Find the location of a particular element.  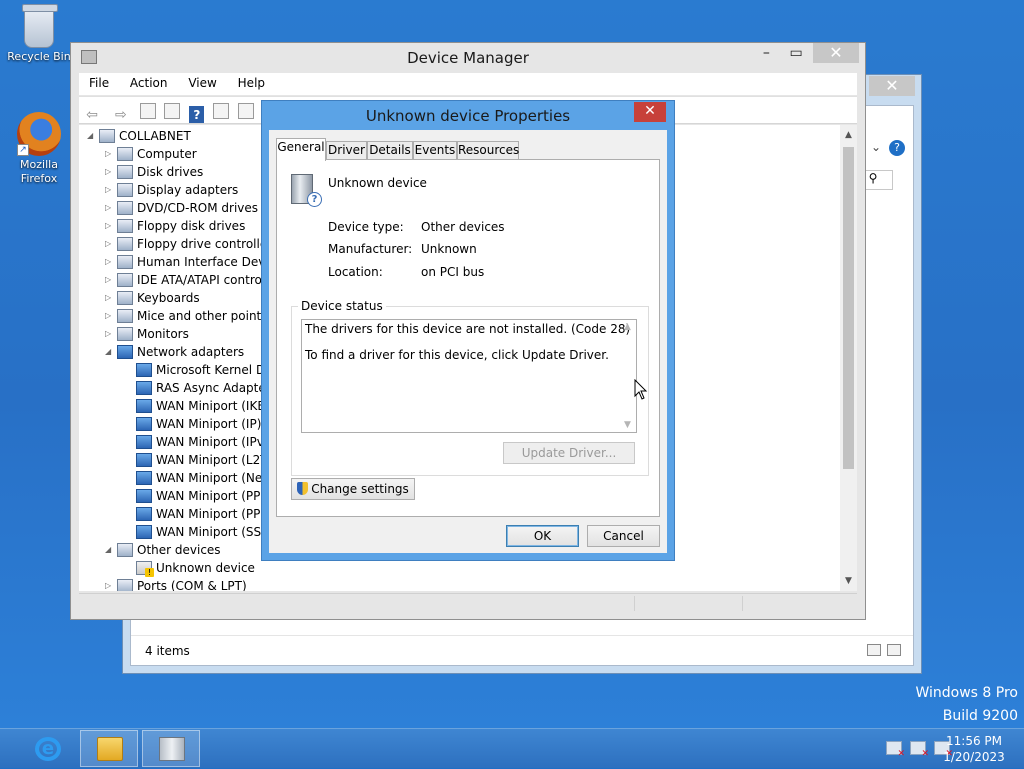

taskbar-file-explorer is located at coordinates (109, 748).